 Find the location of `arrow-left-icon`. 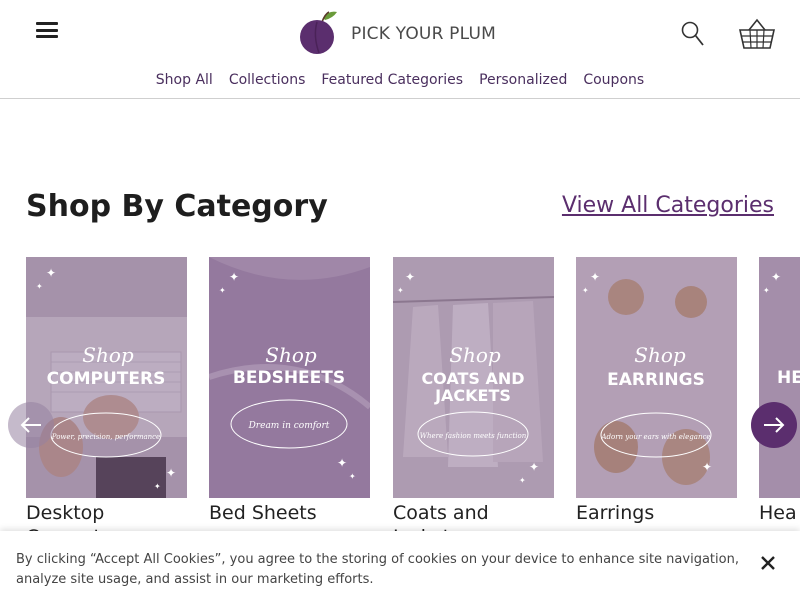

arrow-left-icon is located at coordinates (30, 425).